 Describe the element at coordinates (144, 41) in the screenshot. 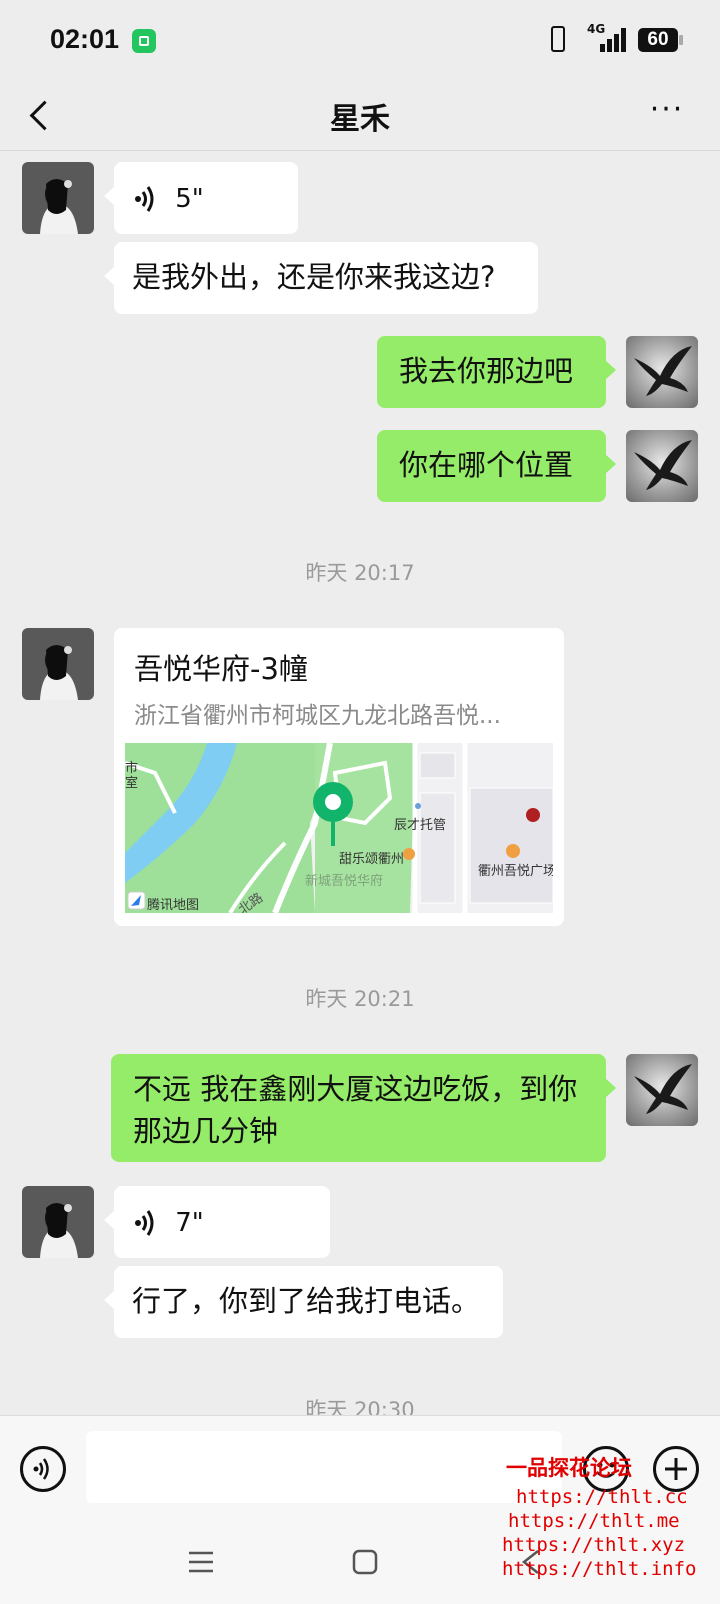

I see `app-notification-icon` at that location.